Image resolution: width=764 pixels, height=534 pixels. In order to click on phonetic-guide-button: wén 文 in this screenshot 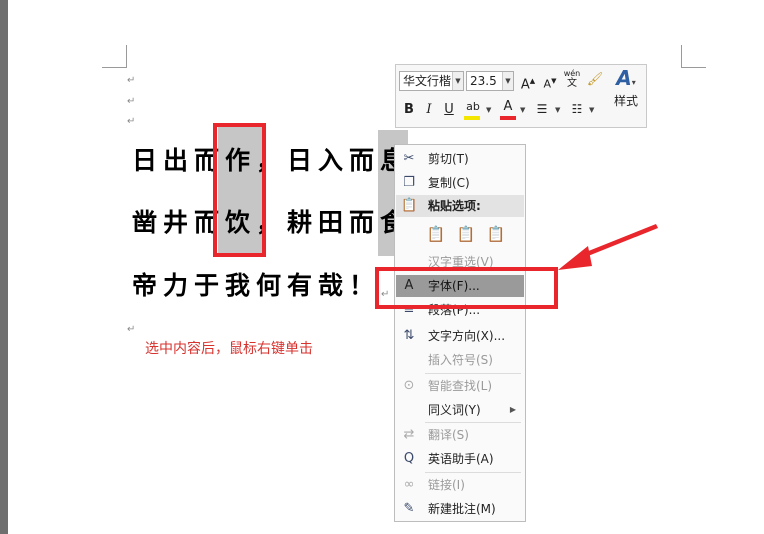, I will do `click(572, 79)`.